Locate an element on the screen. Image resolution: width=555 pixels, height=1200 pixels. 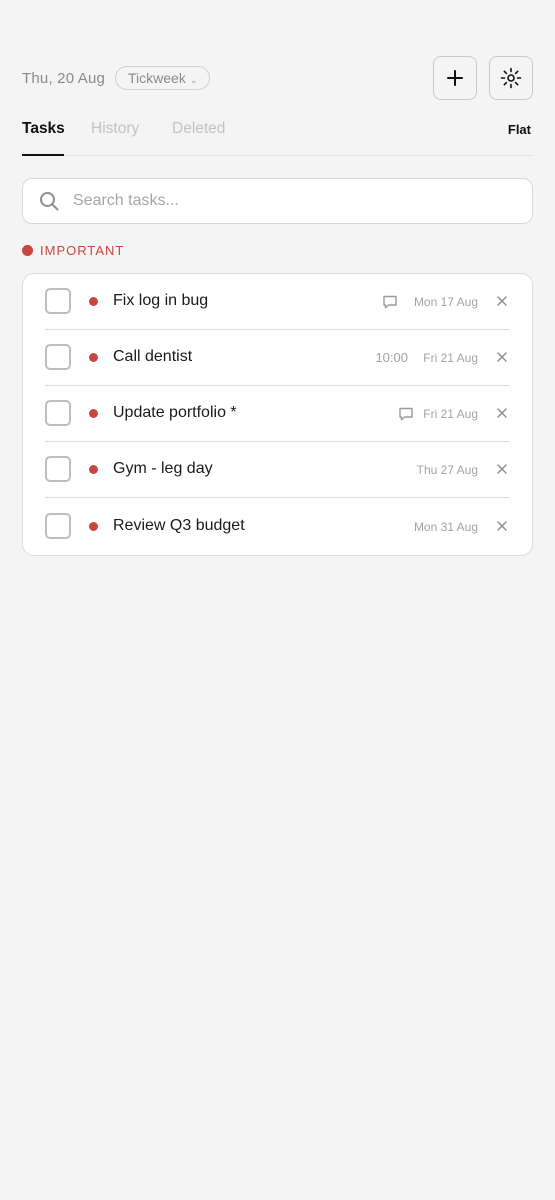
section-header-important: IMPORTANT is located at coordinates (73, 250).